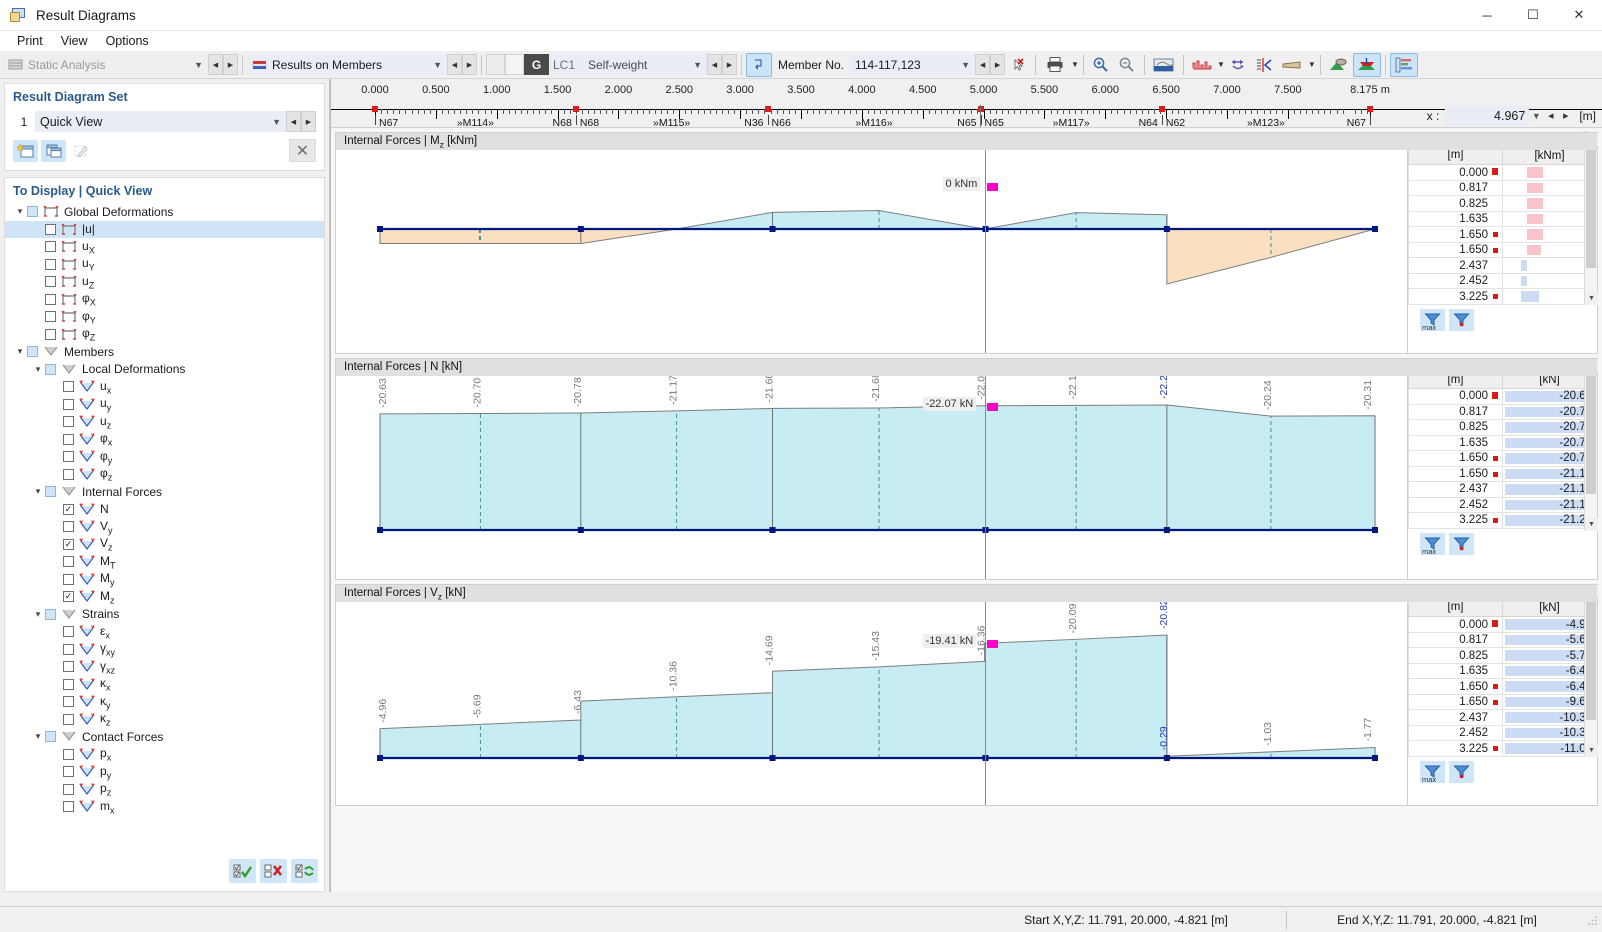 The height and width of the screenshot is (932, 1602). I want to click on table-row: 1.6500, so click(1502, 234).